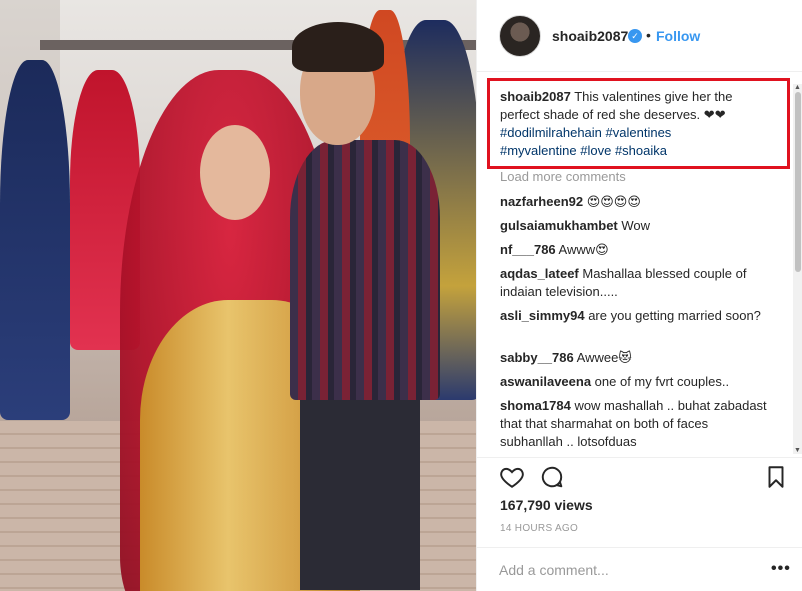  I want to click on comments-scrollbar: ▲ ▼, so click(797, 269).